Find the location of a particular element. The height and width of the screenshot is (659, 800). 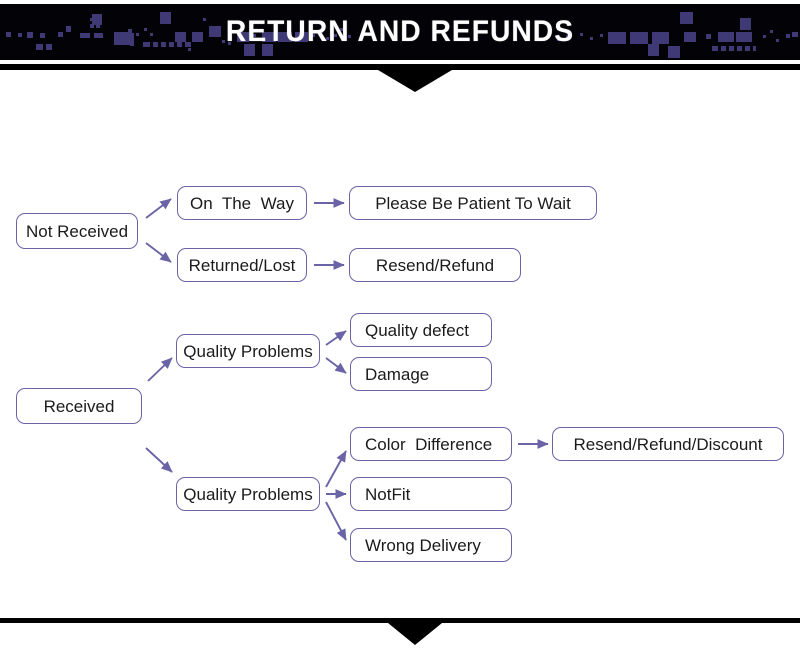

node-quality-problems-lower: Quality Problems is located at coordinates (248, 494).